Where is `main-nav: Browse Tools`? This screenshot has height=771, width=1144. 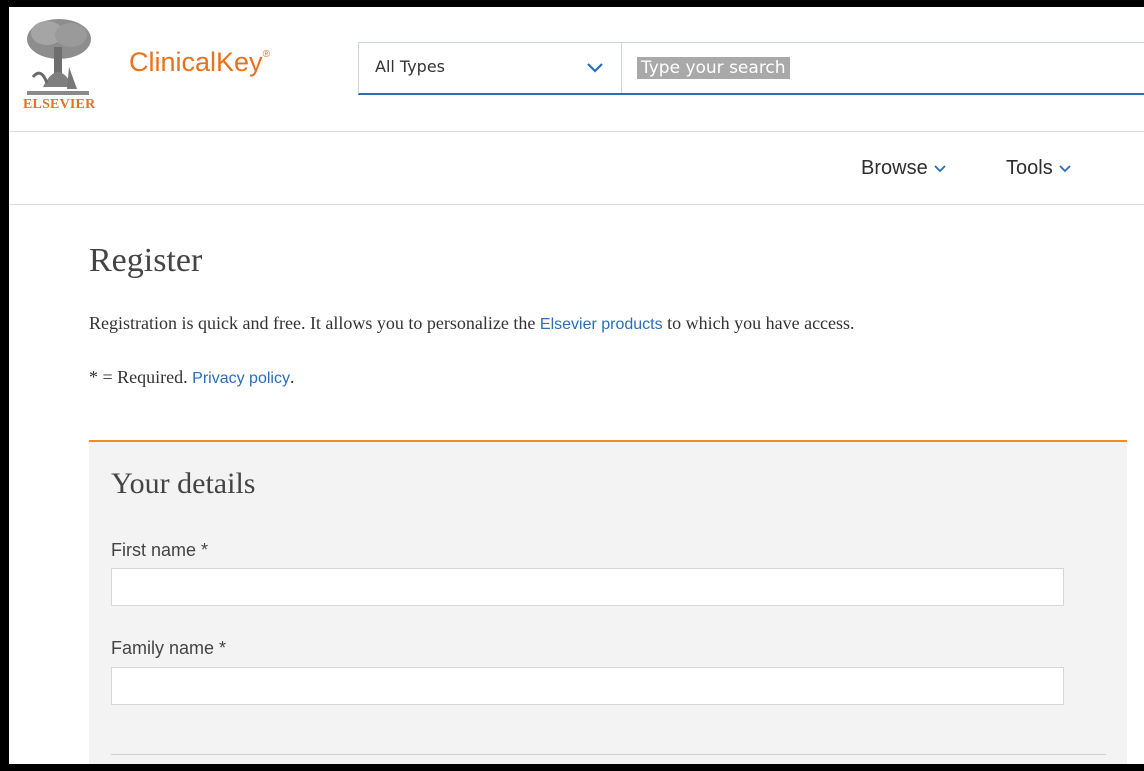
main-nav: Browse Tools is located at coordinates (576, 168).